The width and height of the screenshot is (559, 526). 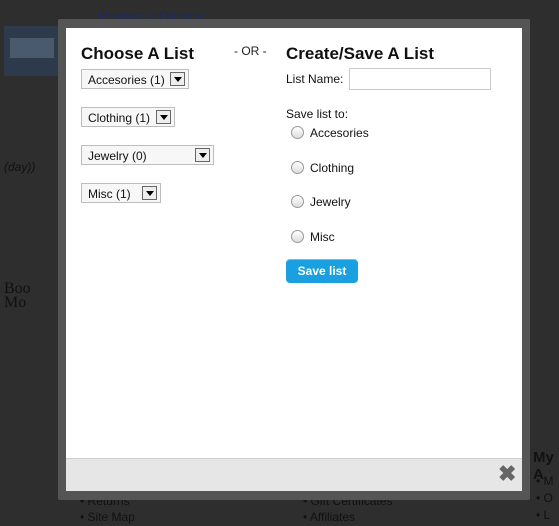 I want to click on radio-label: Clothing, so click(x=332, y=168).